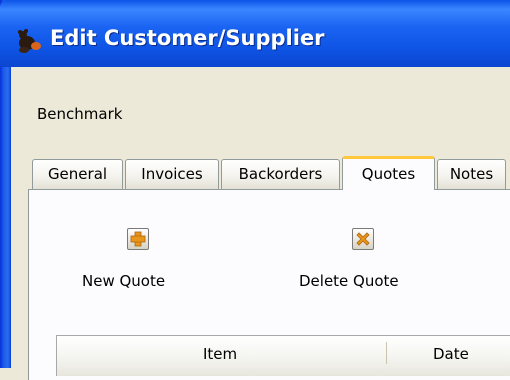 The width and height of the screenshot is (510, 380). I want to click on new-quote-button, so click(138, 239).